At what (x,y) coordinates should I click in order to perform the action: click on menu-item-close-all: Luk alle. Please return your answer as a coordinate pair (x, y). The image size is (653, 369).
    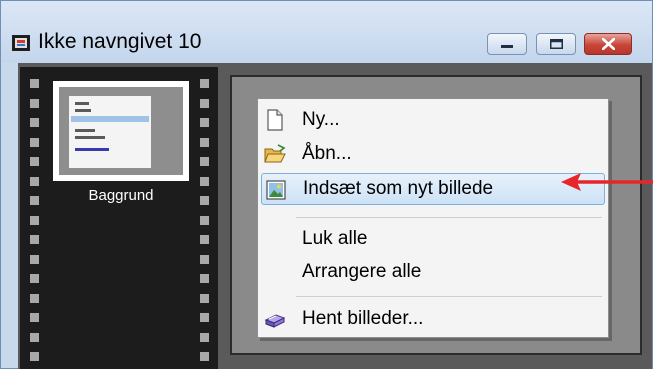
    Looking at the image, I should click on (433, 239).